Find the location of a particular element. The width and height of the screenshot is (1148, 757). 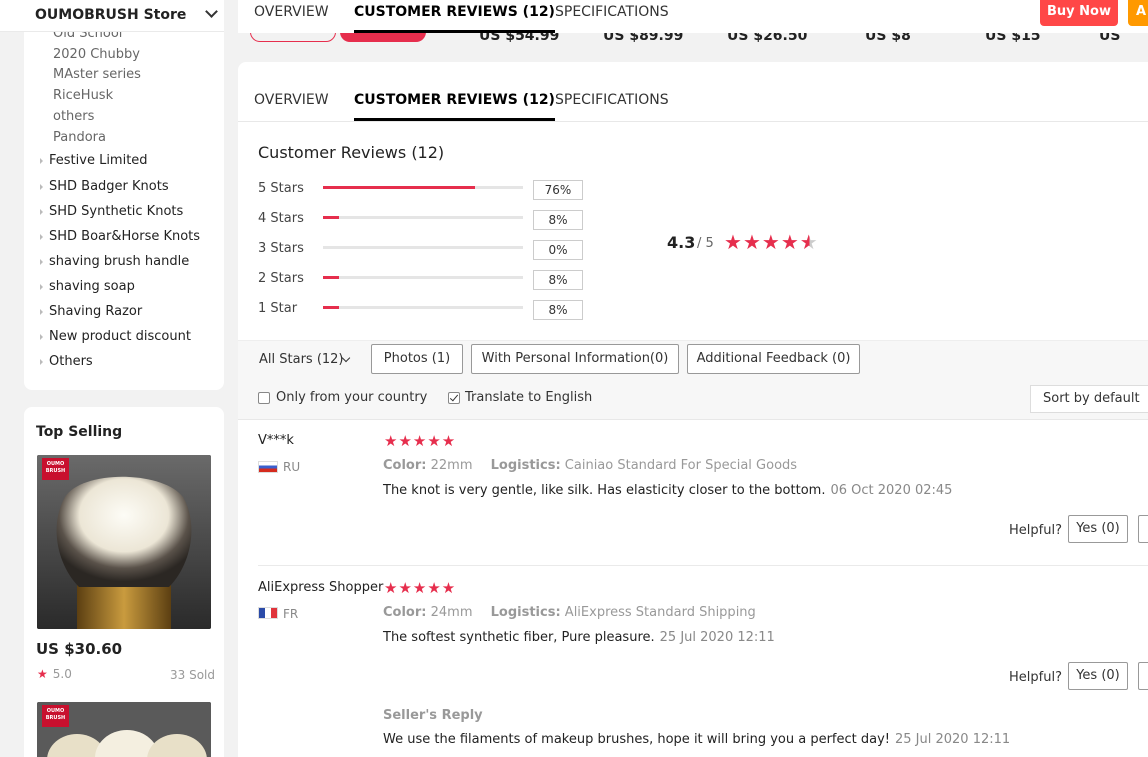

category-label: shaving brush handle is located at coordinates (119, 261).